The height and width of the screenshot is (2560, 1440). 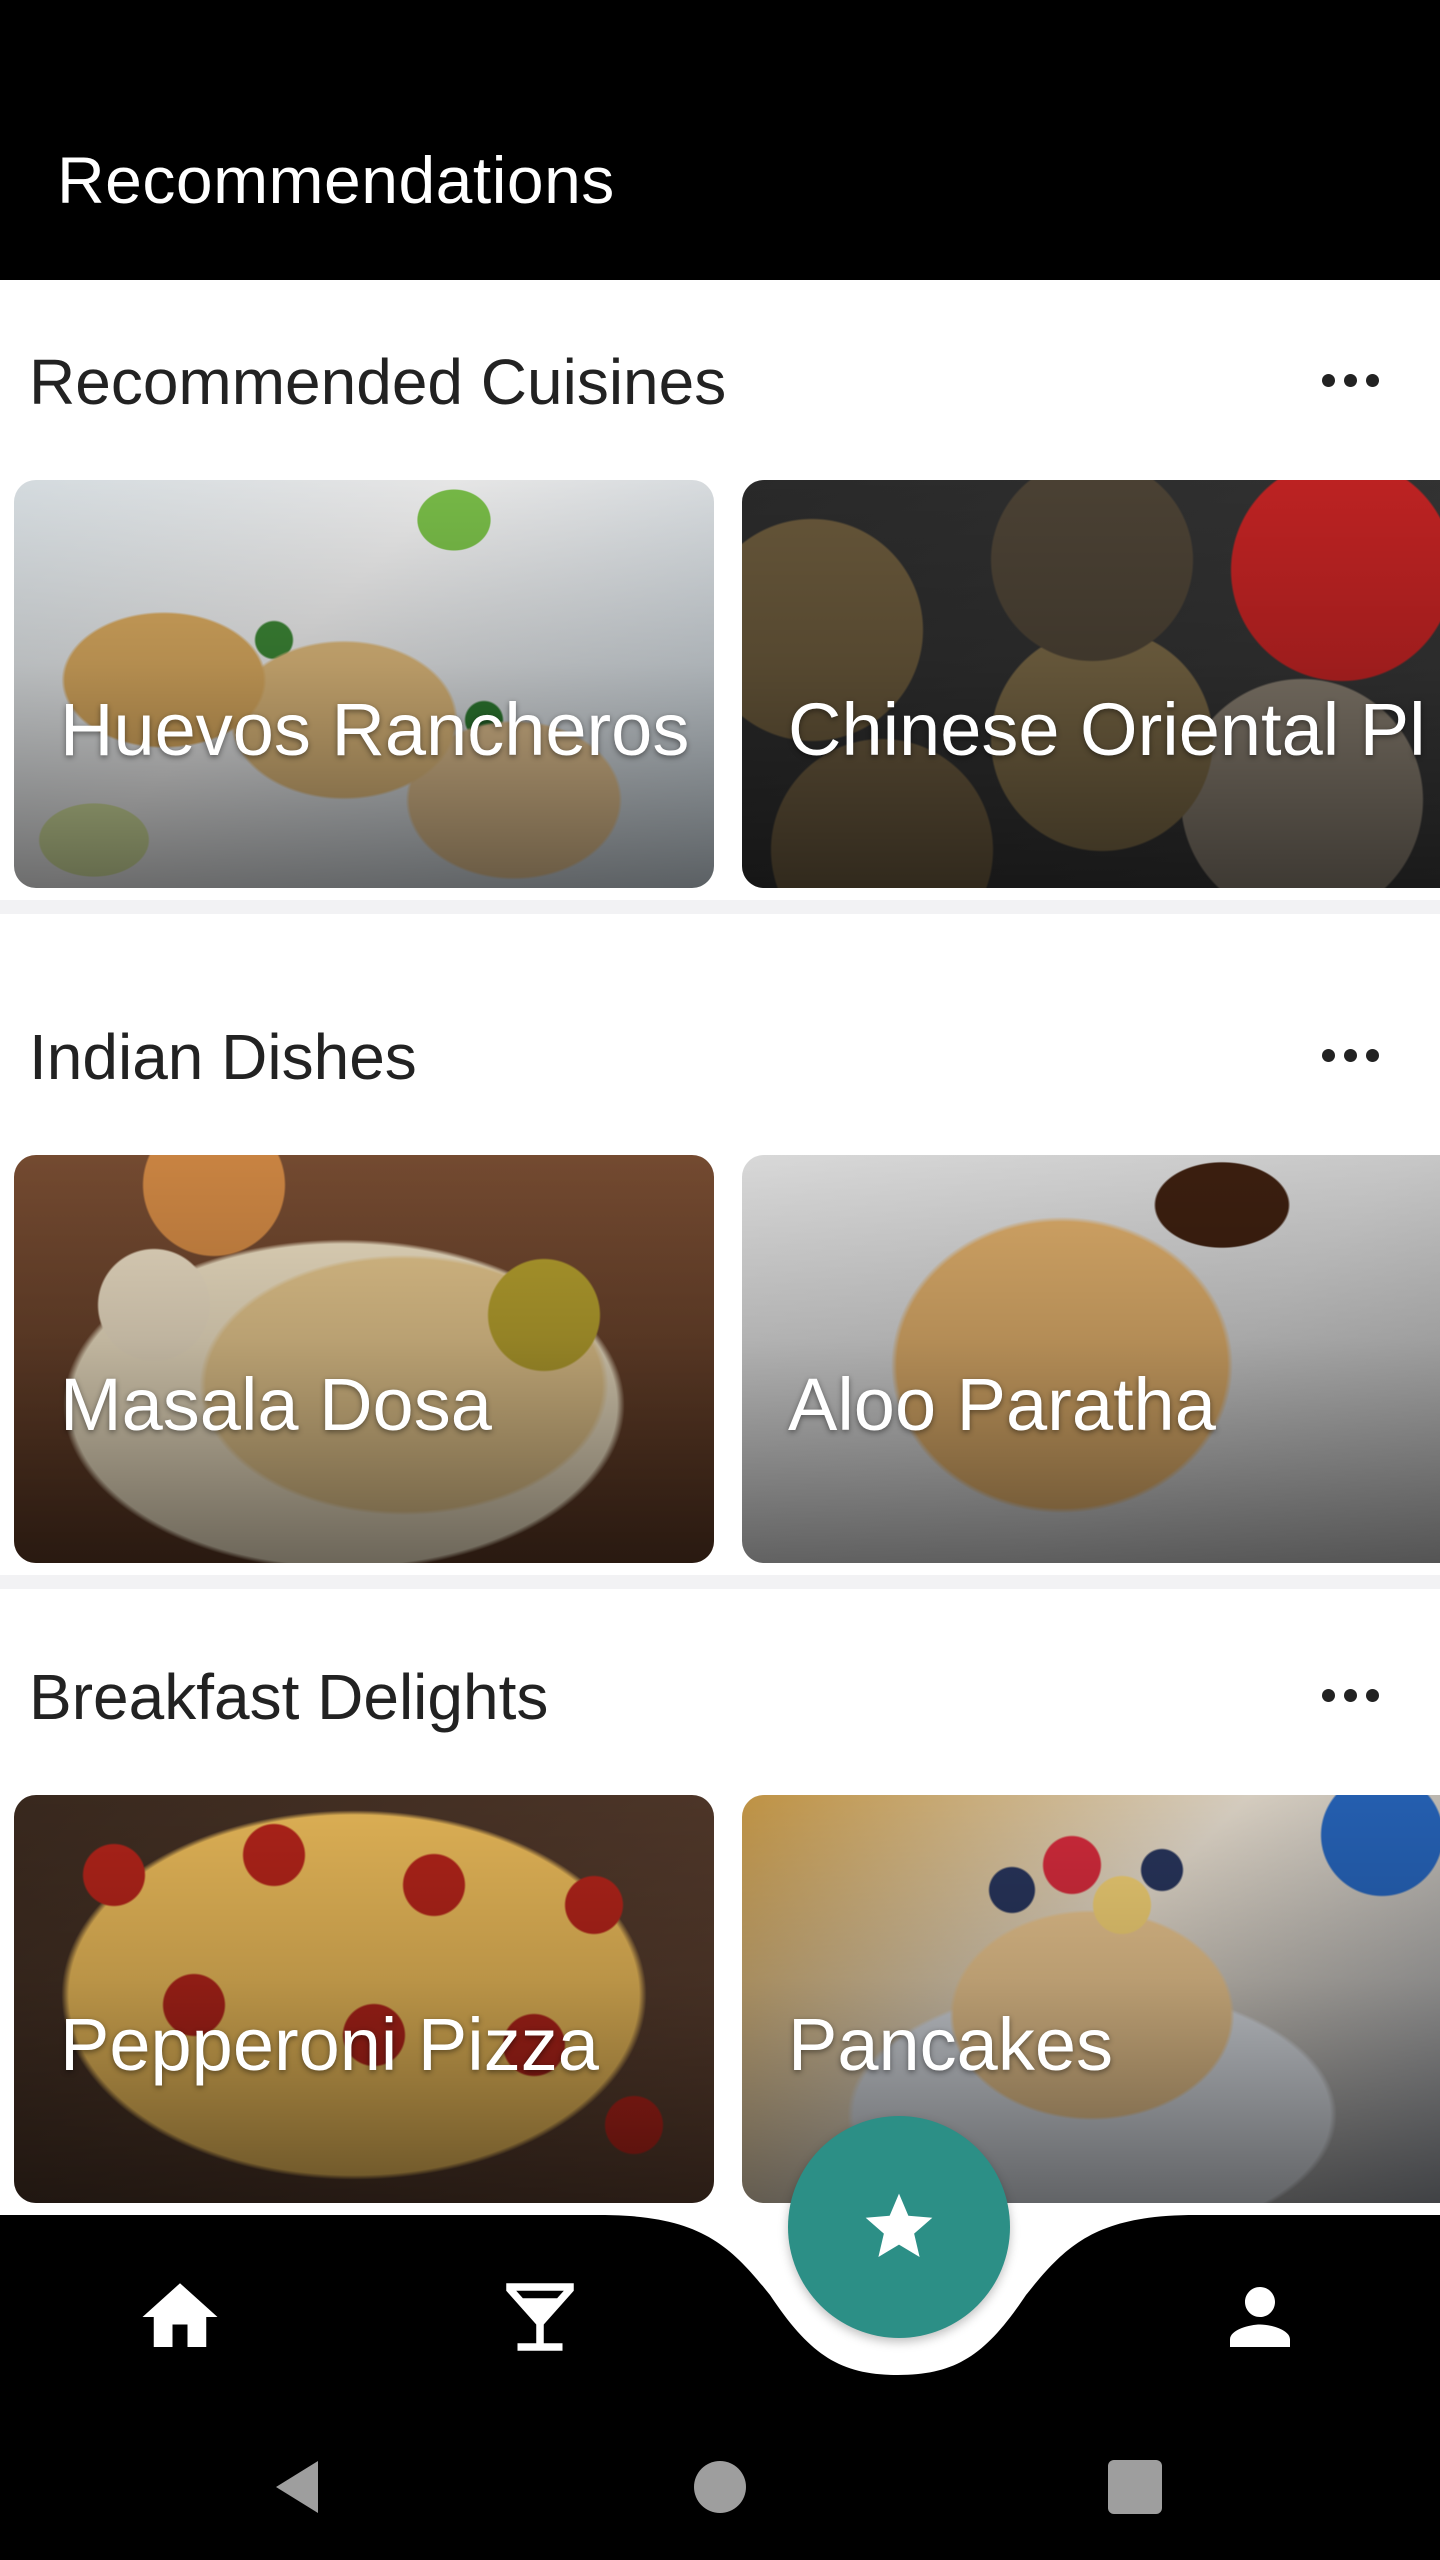 What do you see at coordinates (300, 2487) in the screenshot?
I see `back-icon` at bounding box center [300, 2487].